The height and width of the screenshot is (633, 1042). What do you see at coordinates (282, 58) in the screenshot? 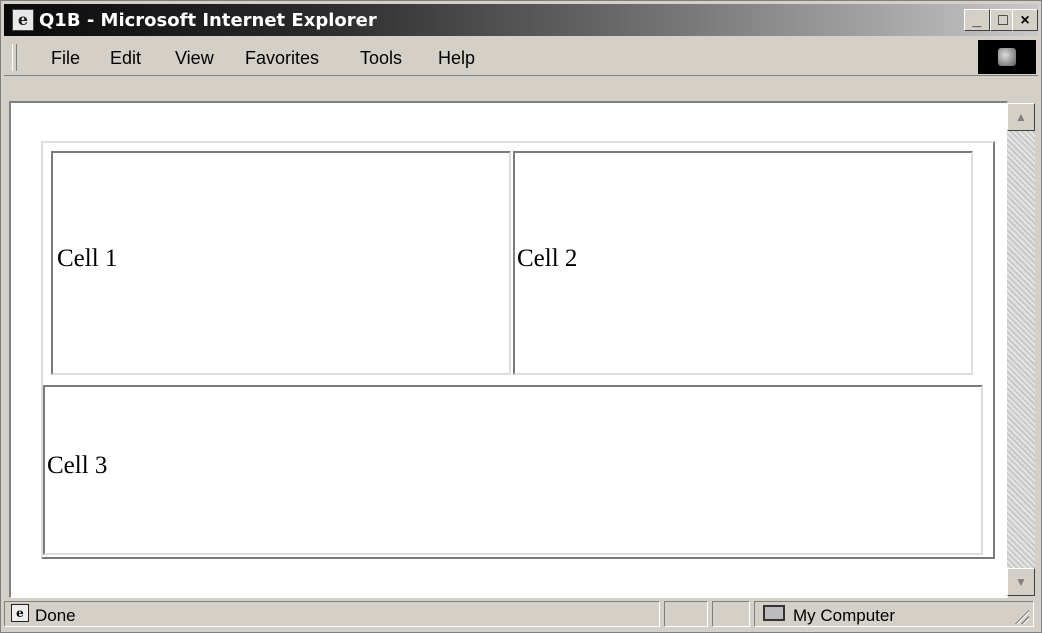
I see `menu-favorites: Favorites` at bounding box center [282, 58].